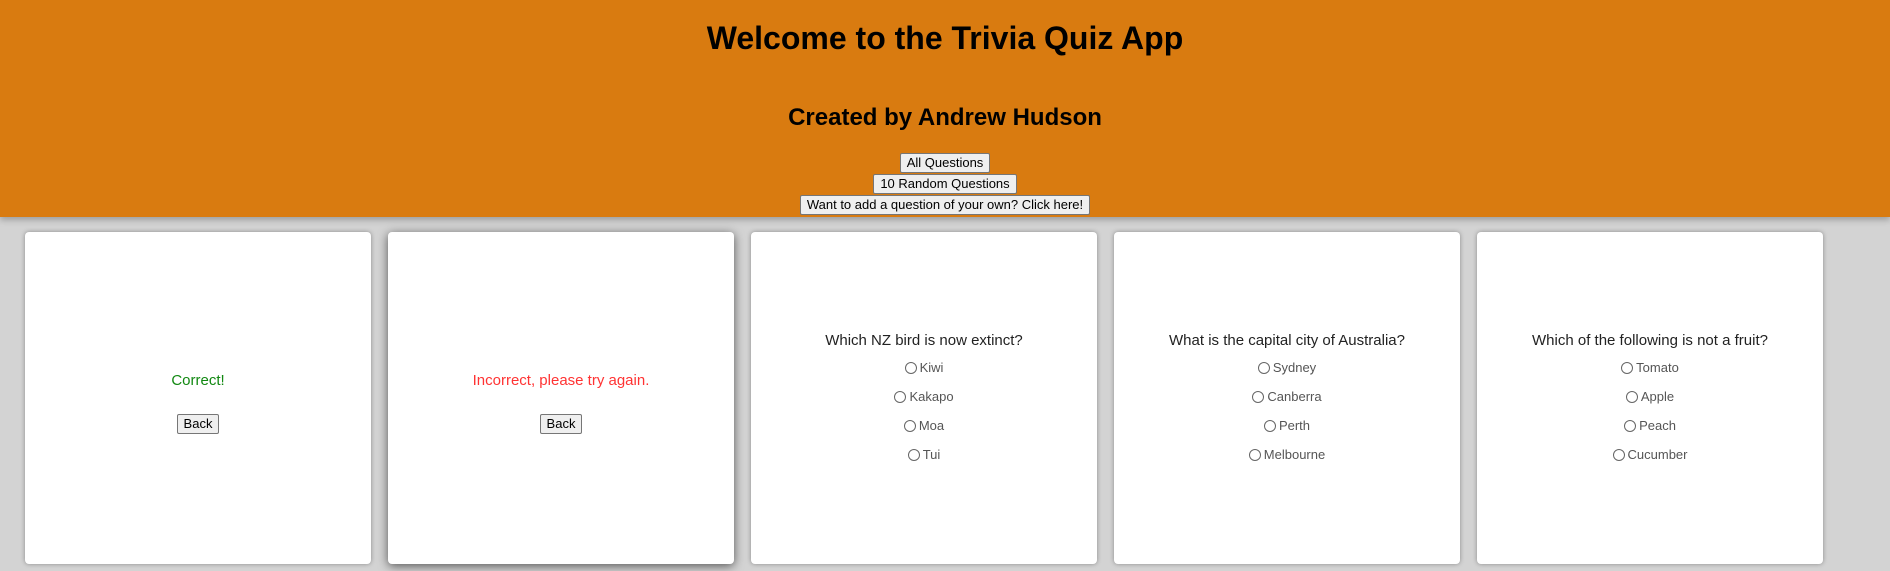  What do you see at coordinates (1294, 425) in the screenshot?
I see `option-label: Perth` at bounding box center [1294, 425].